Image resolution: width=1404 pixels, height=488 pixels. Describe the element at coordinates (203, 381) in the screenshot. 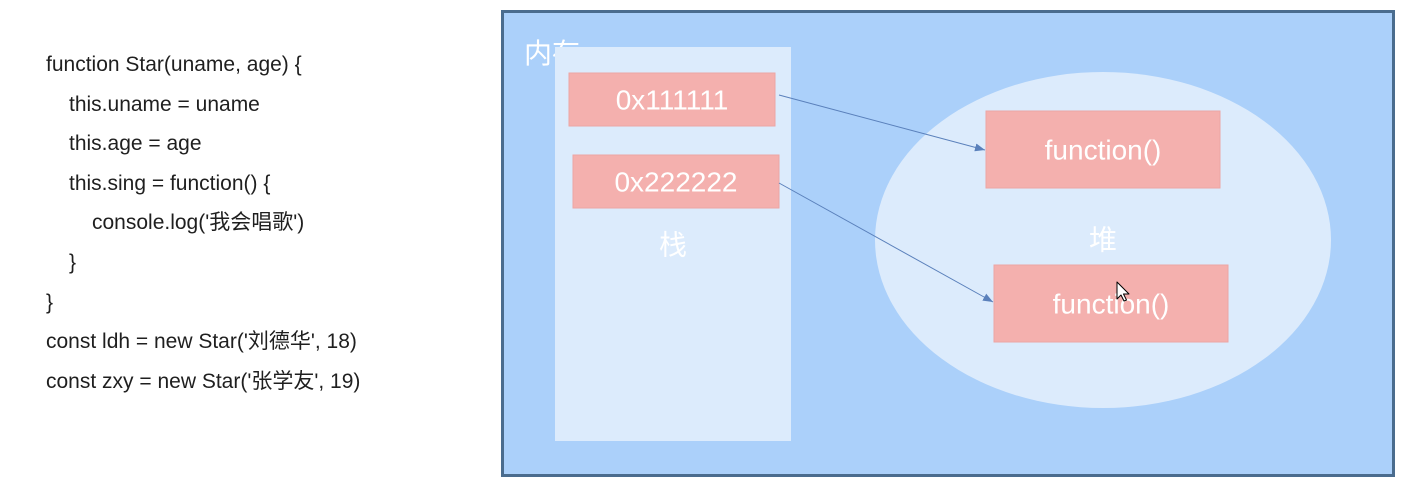

I see `code-line: const zxy = new Star('张学友', 19)` at that location.